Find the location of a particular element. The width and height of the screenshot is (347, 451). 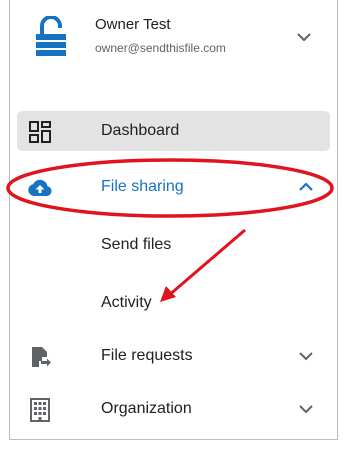

subnav-label-send-files: Send files is located at coordinates (136, 244).